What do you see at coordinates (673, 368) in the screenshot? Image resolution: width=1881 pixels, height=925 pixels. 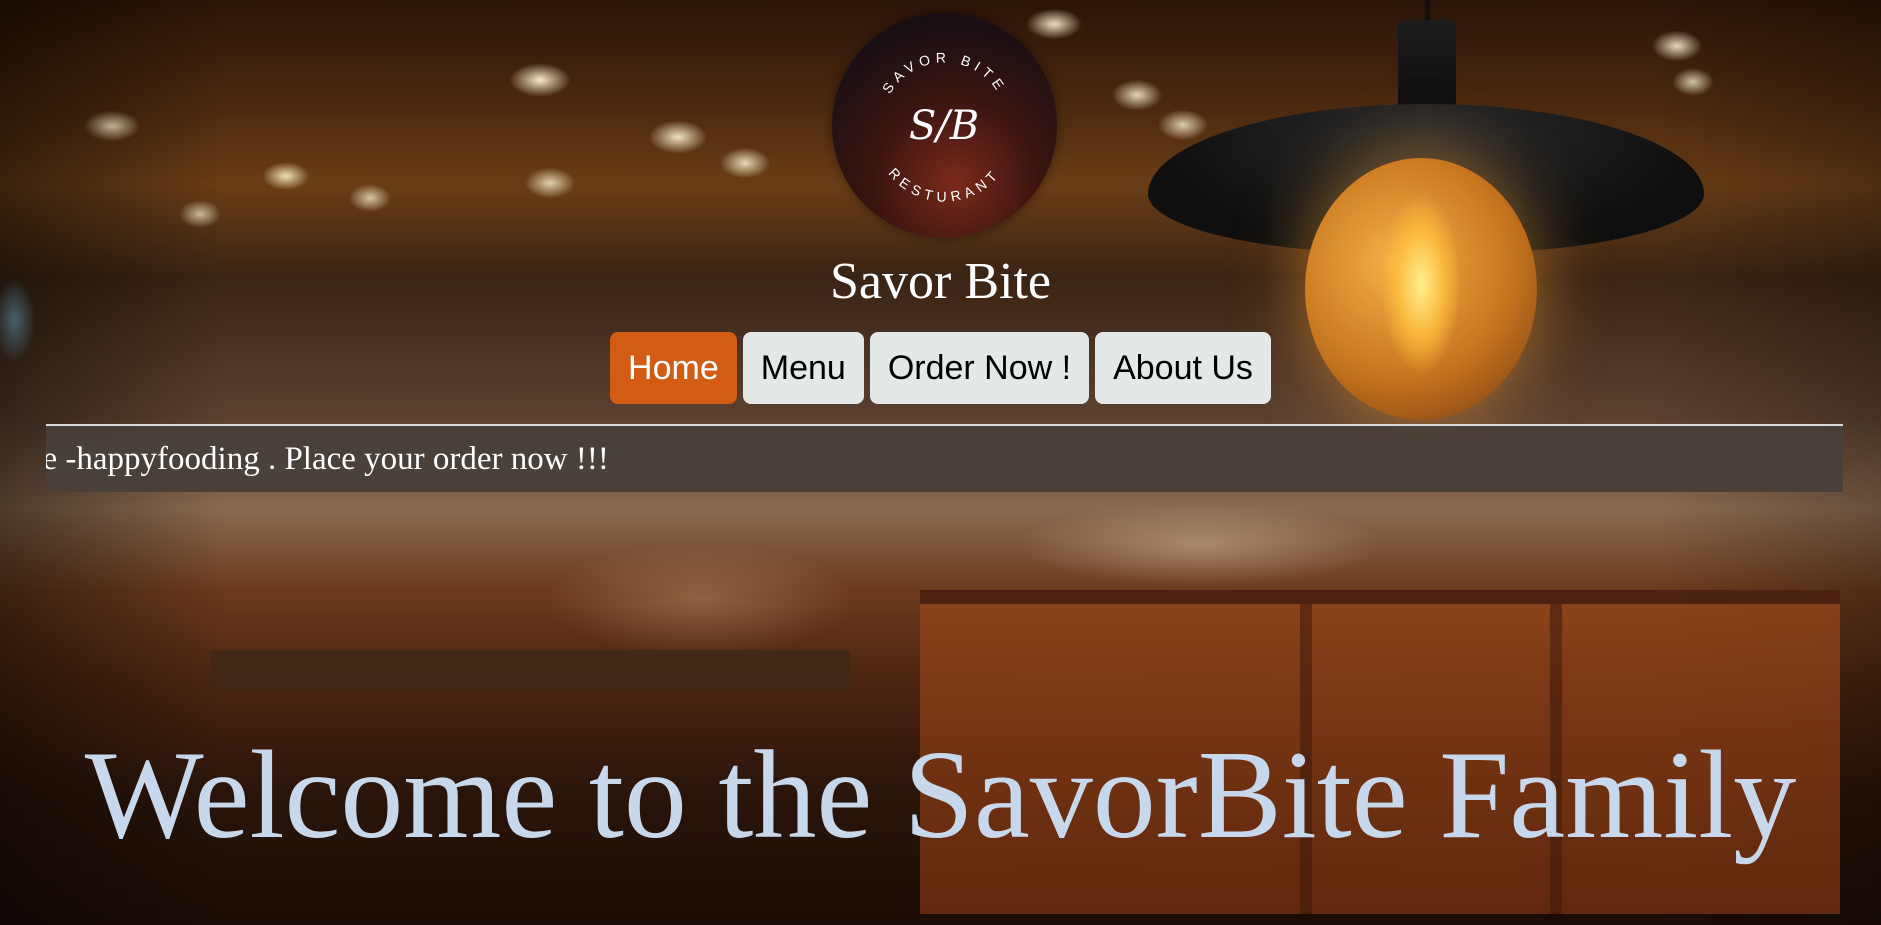 I see `nav-home-button: Home` at bounding box center [673, 368].